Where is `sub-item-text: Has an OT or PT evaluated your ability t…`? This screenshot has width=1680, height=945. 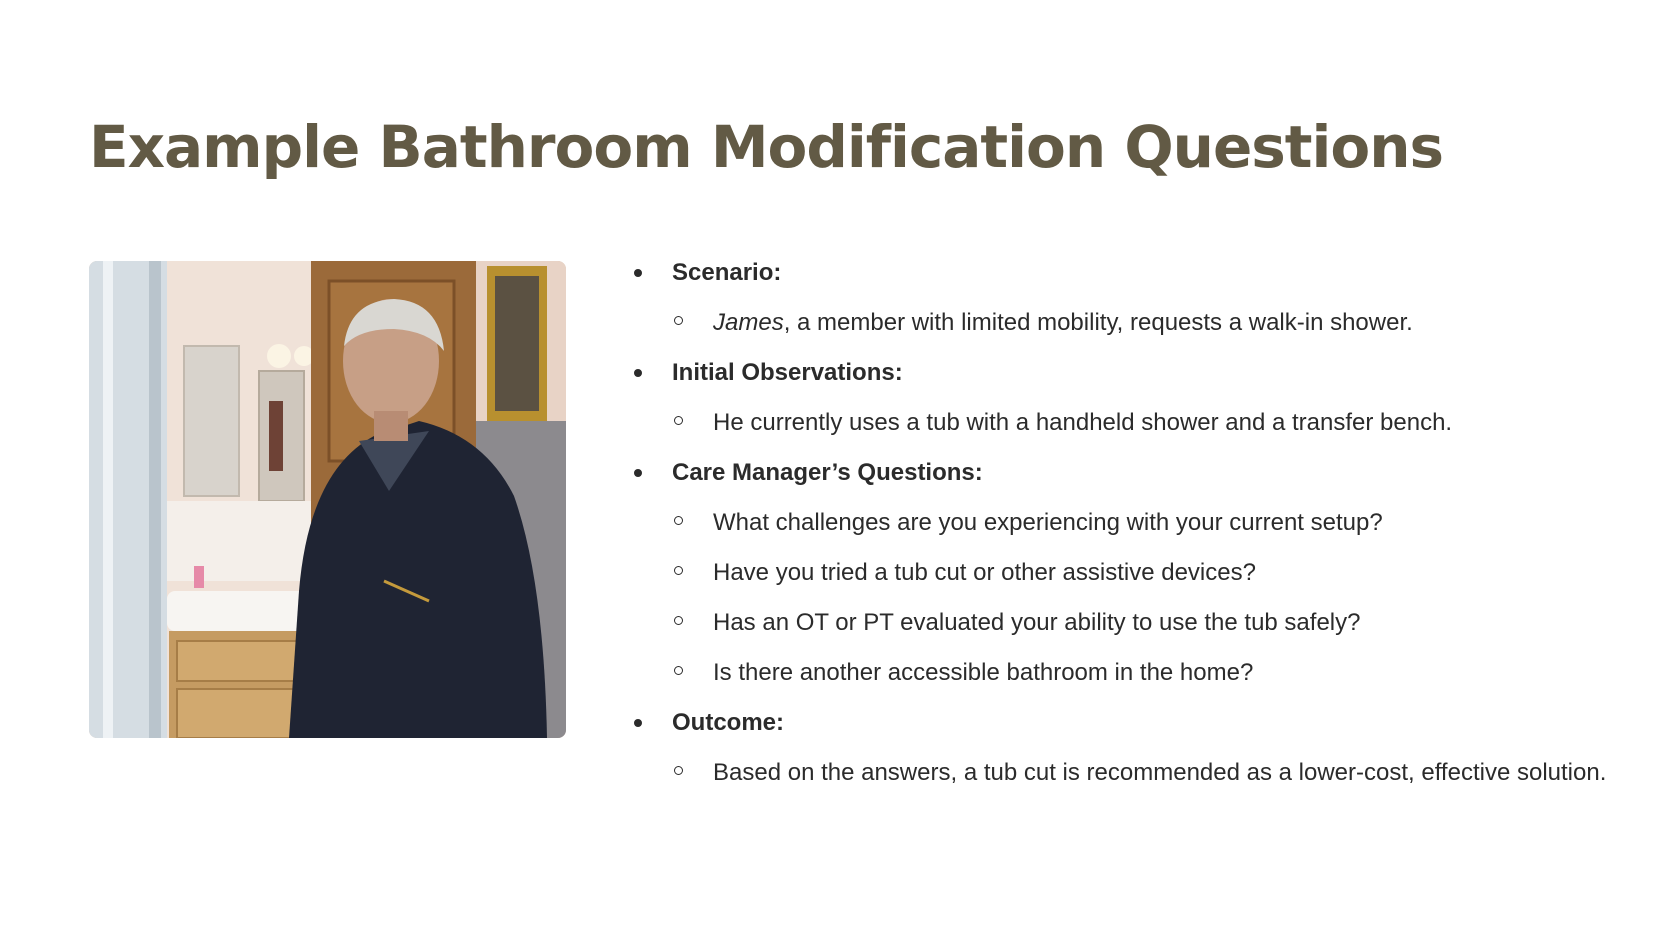 sub-item-text: Has an OT or PT evaluated your ability t… is located at coordinates (1037, 622).